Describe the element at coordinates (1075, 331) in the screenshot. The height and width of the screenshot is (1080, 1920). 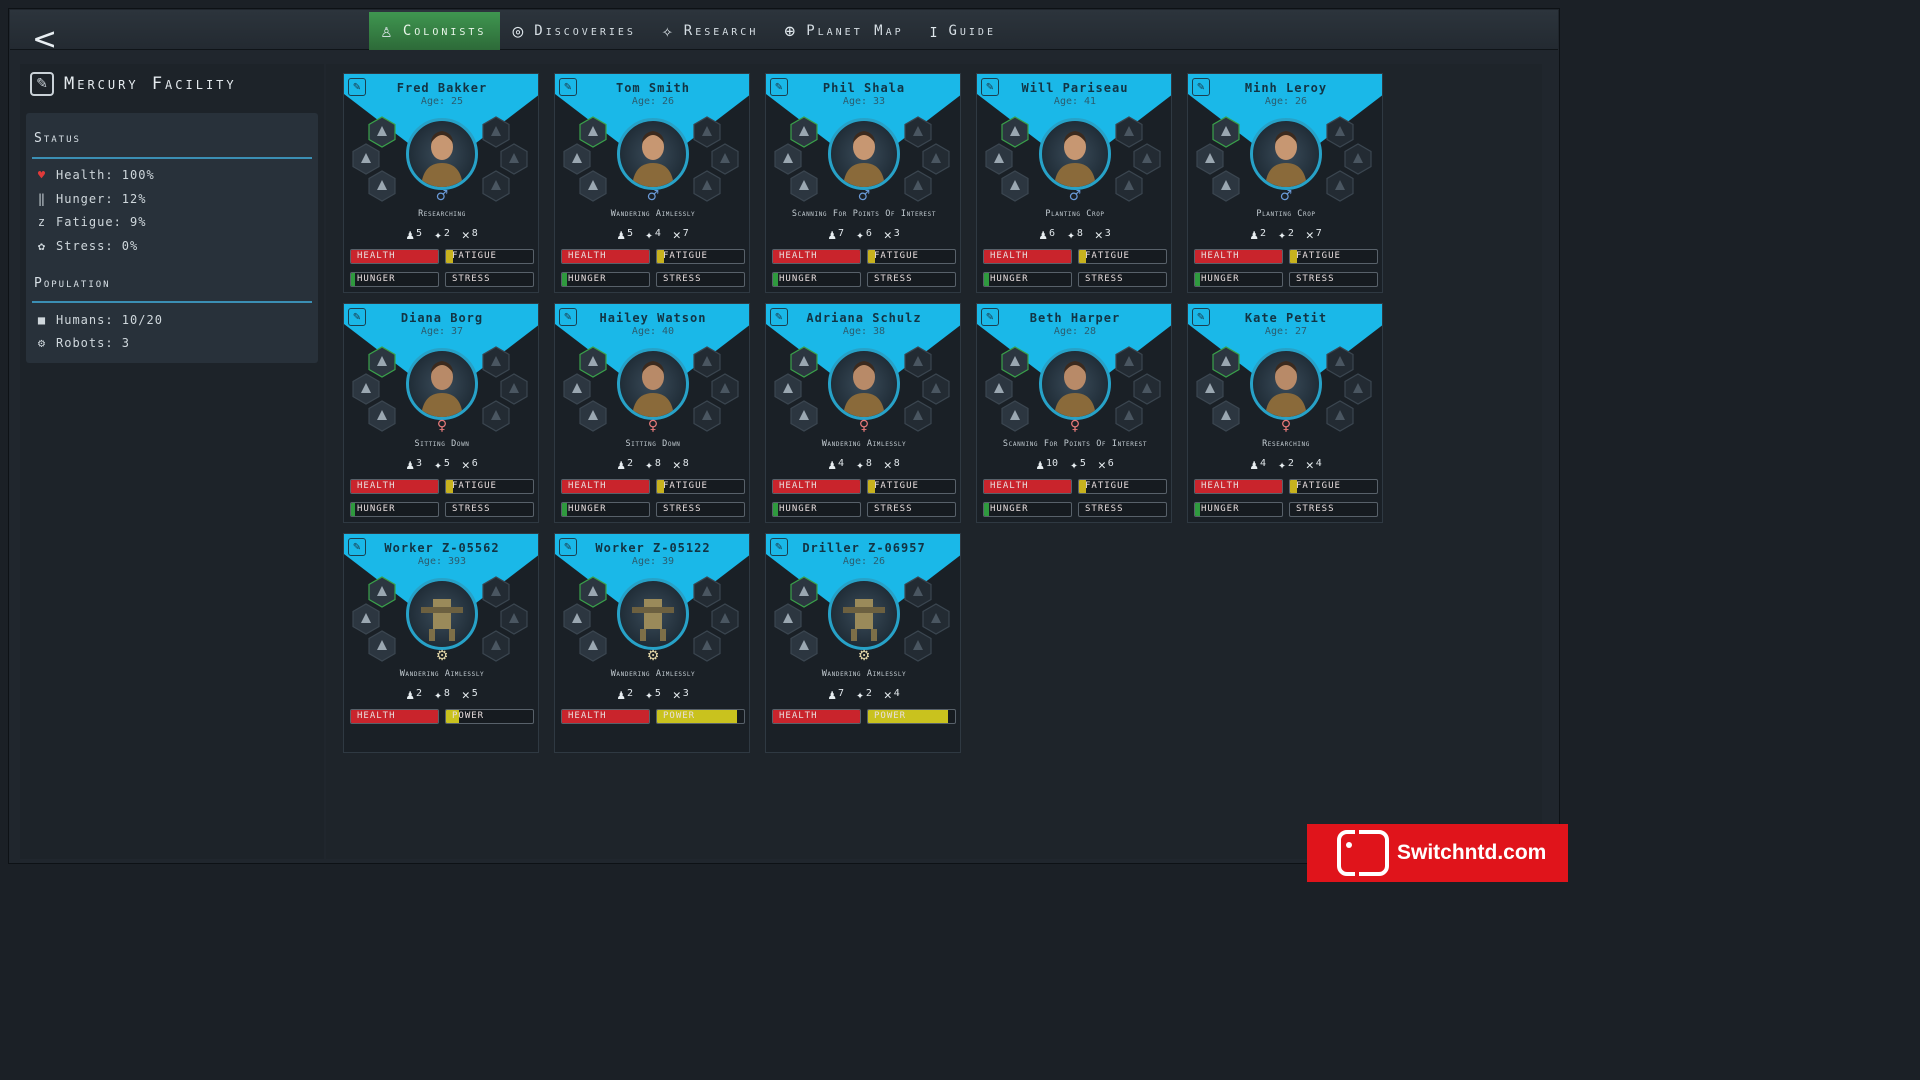
I see `colonist-age: Age: 28` at that location.